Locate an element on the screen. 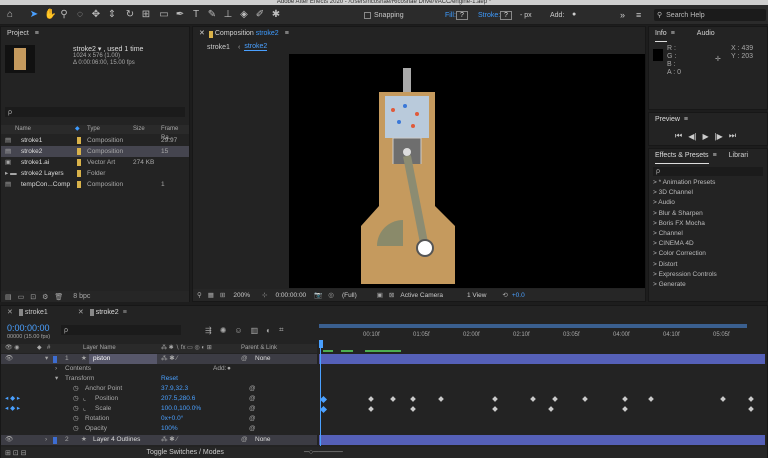  contents-row: › Contents Add: ● is located at coordinates (159, 369).